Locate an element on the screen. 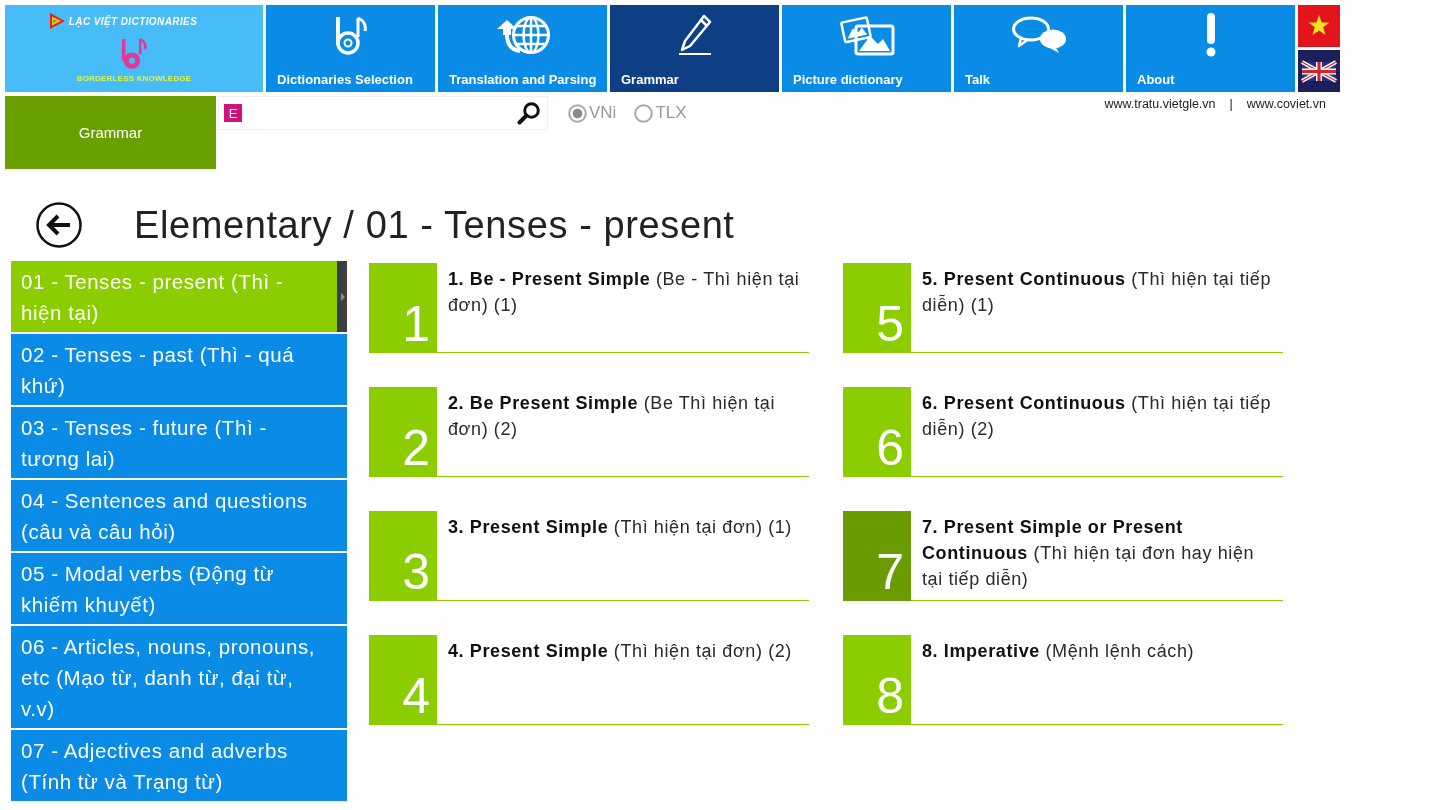  exclamation-icon is located at coordinates (1210, 35).